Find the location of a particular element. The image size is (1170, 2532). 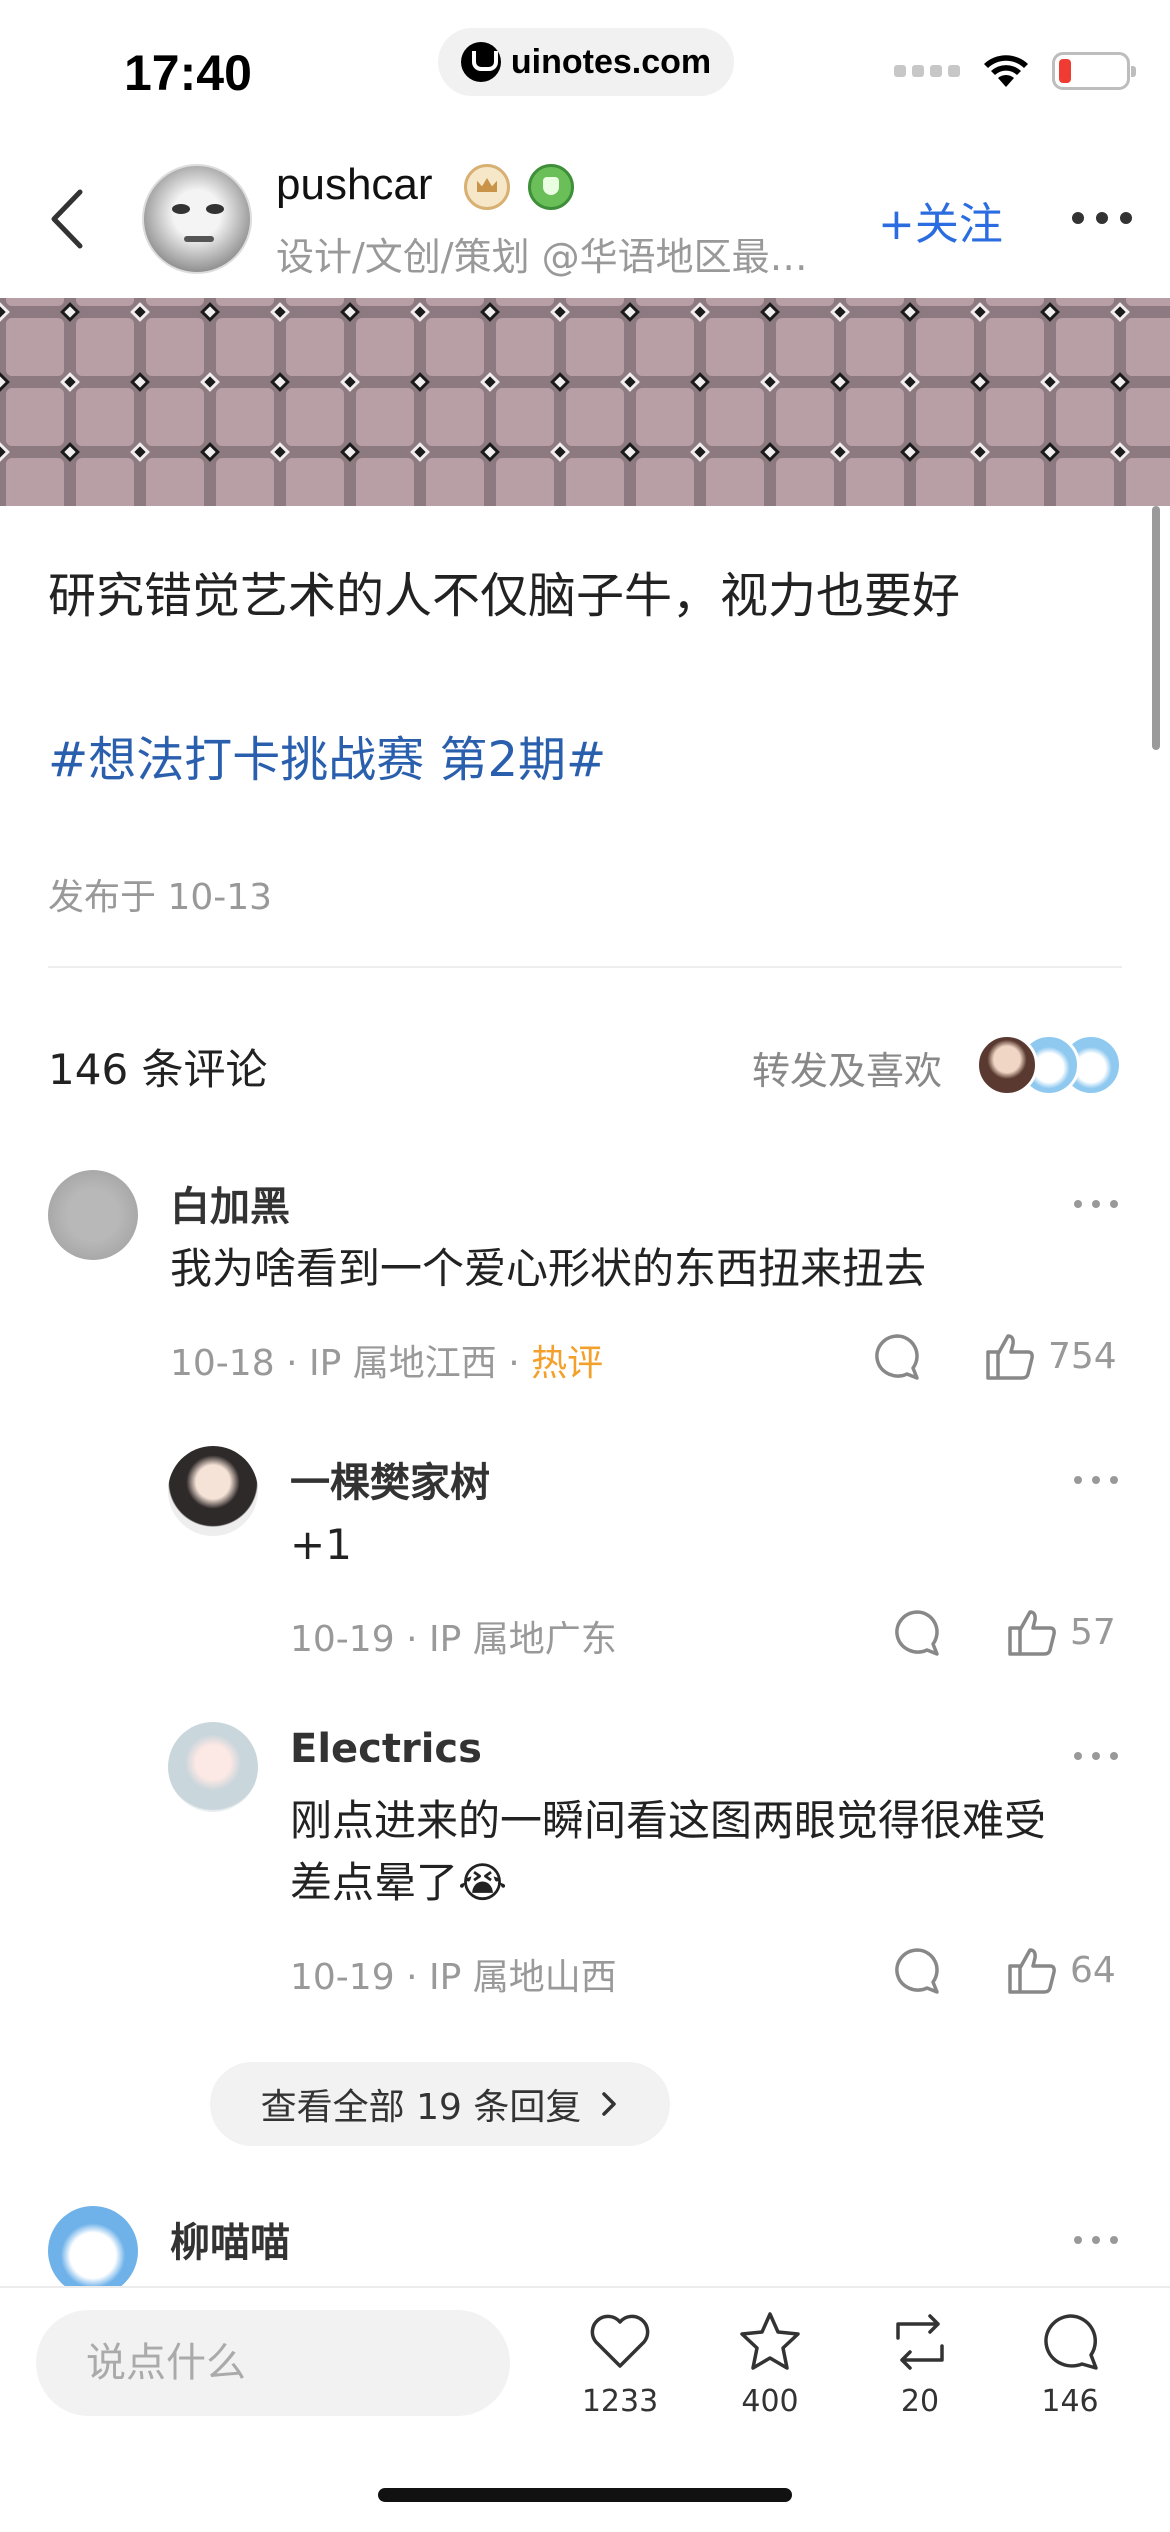

comment-text-line2: 差点晕了😭 is located at coordinates (399, 1882).